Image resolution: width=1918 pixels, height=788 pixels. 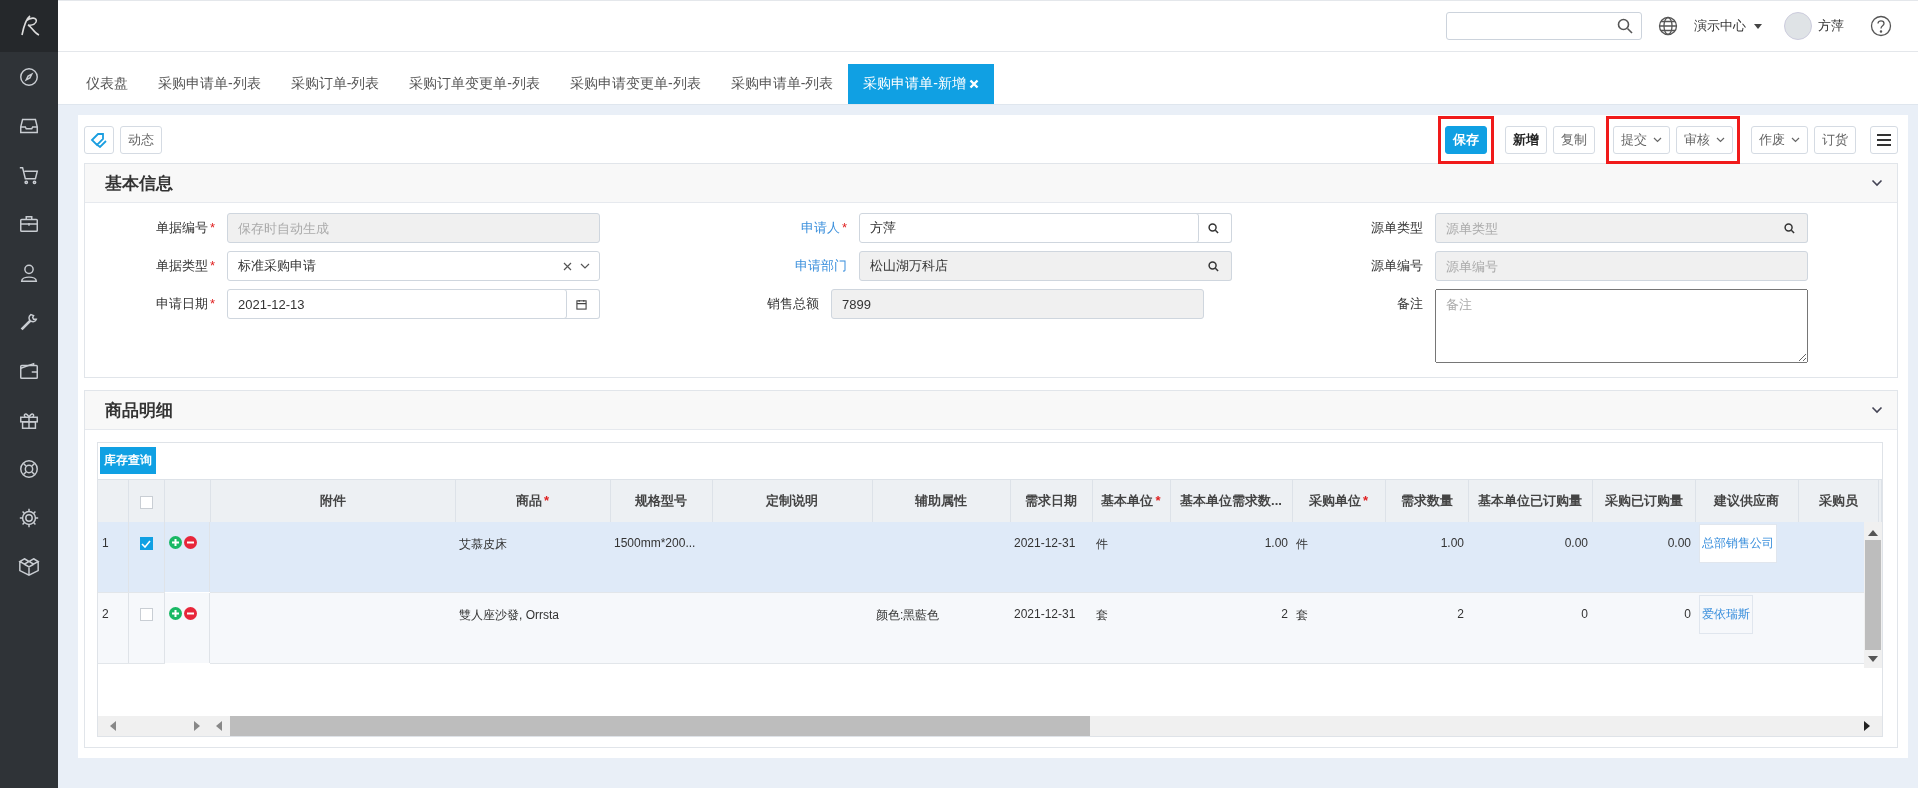 I want to click on panel-title: 商品明细, so click(x=139, y=410).